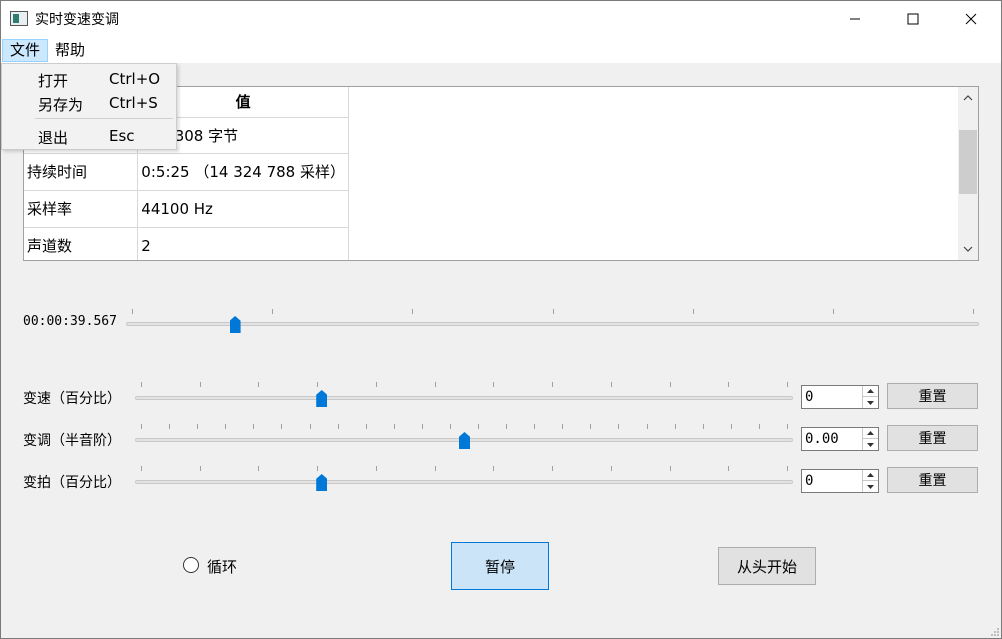  Describe the element at coordinates (70, 321) in the screenshot. I see `time-position-label: 00:00:39.567` at that location.